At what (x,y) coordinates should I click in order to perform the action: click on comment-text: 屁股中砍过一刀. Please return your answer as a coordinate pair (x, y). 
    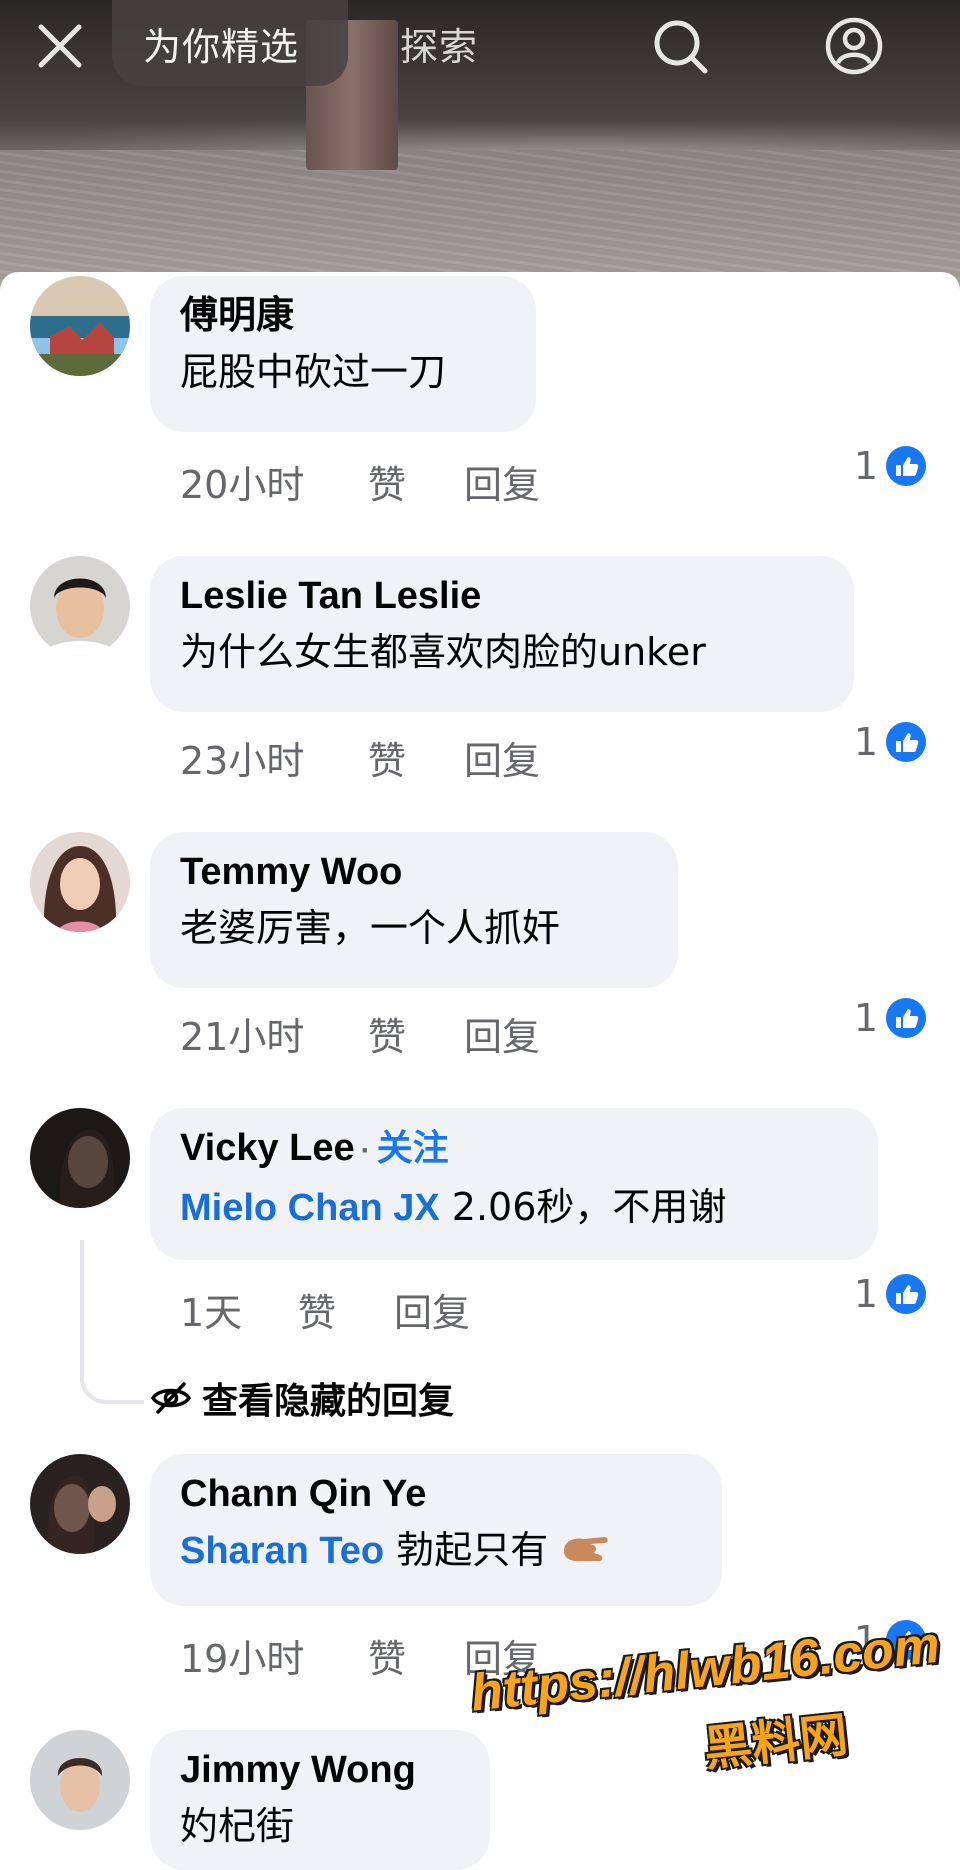
    Looking at the image, I should click on (313, 372).